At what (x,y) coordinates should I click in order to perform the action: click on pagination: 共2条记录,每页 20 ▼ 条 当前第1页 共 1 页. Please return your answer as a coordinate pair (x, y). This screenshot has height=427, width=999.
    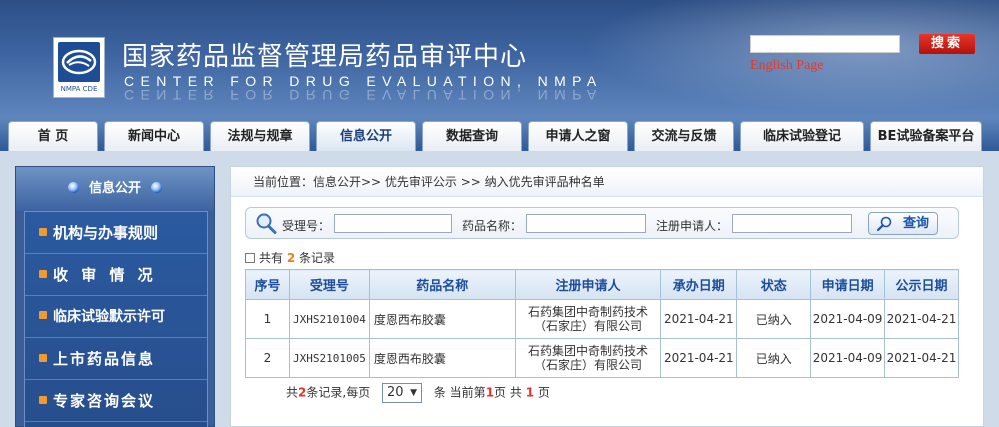
    Looking at the image, I should click on (418, 393).